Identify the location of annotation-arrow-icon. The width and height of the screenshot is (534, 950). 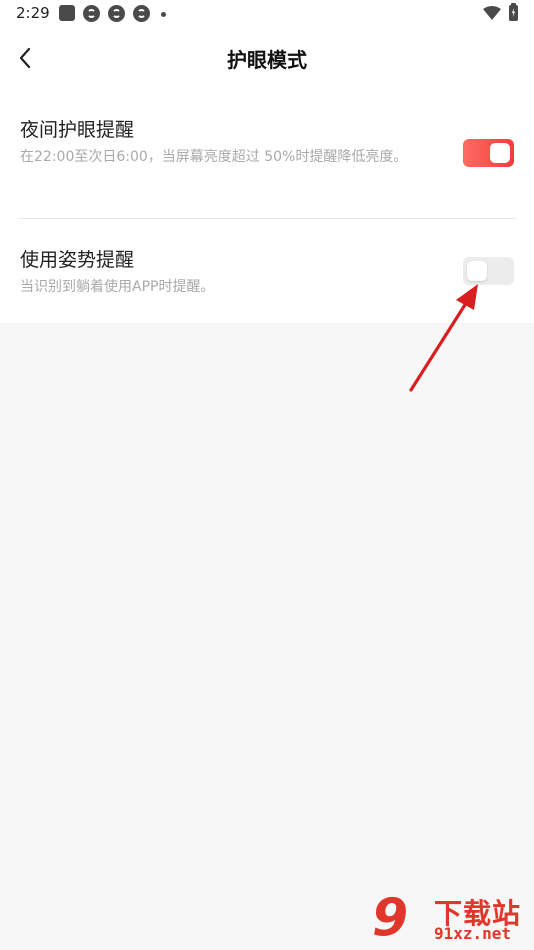
(443, 338).